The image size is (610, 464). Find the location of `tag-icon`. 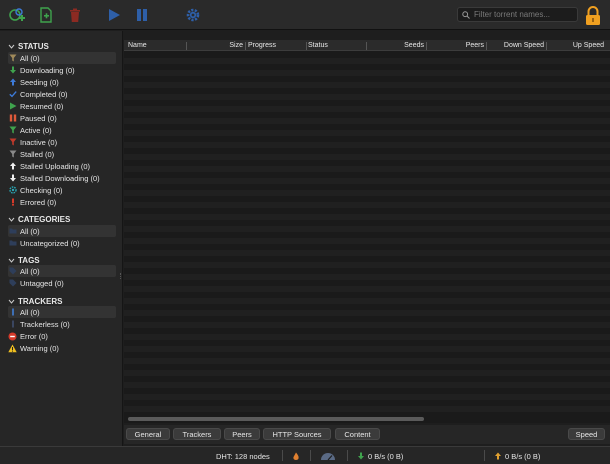

tag-icon is located at coordinates (12, 271).